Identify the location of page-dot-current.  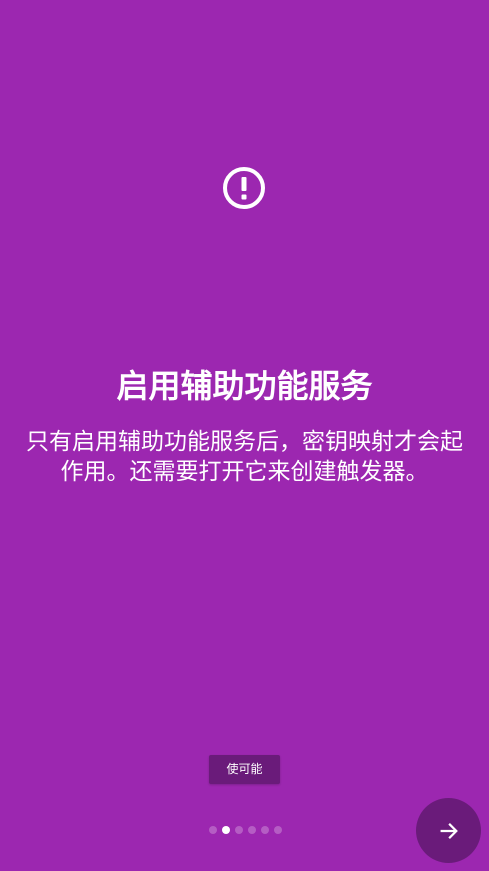
(226, 830).